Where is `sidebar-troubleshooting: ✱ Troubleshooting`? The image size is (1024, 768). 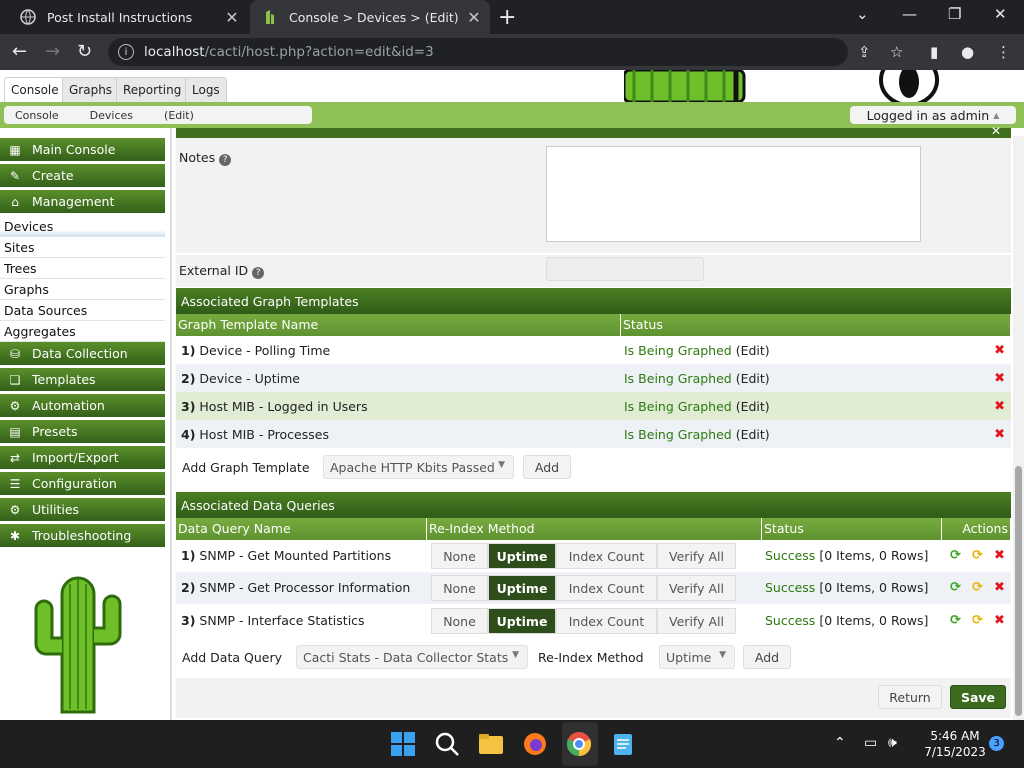
sidebar-troubleshooting: ✱ Troubleshooting is located at coordinates (82, 536).